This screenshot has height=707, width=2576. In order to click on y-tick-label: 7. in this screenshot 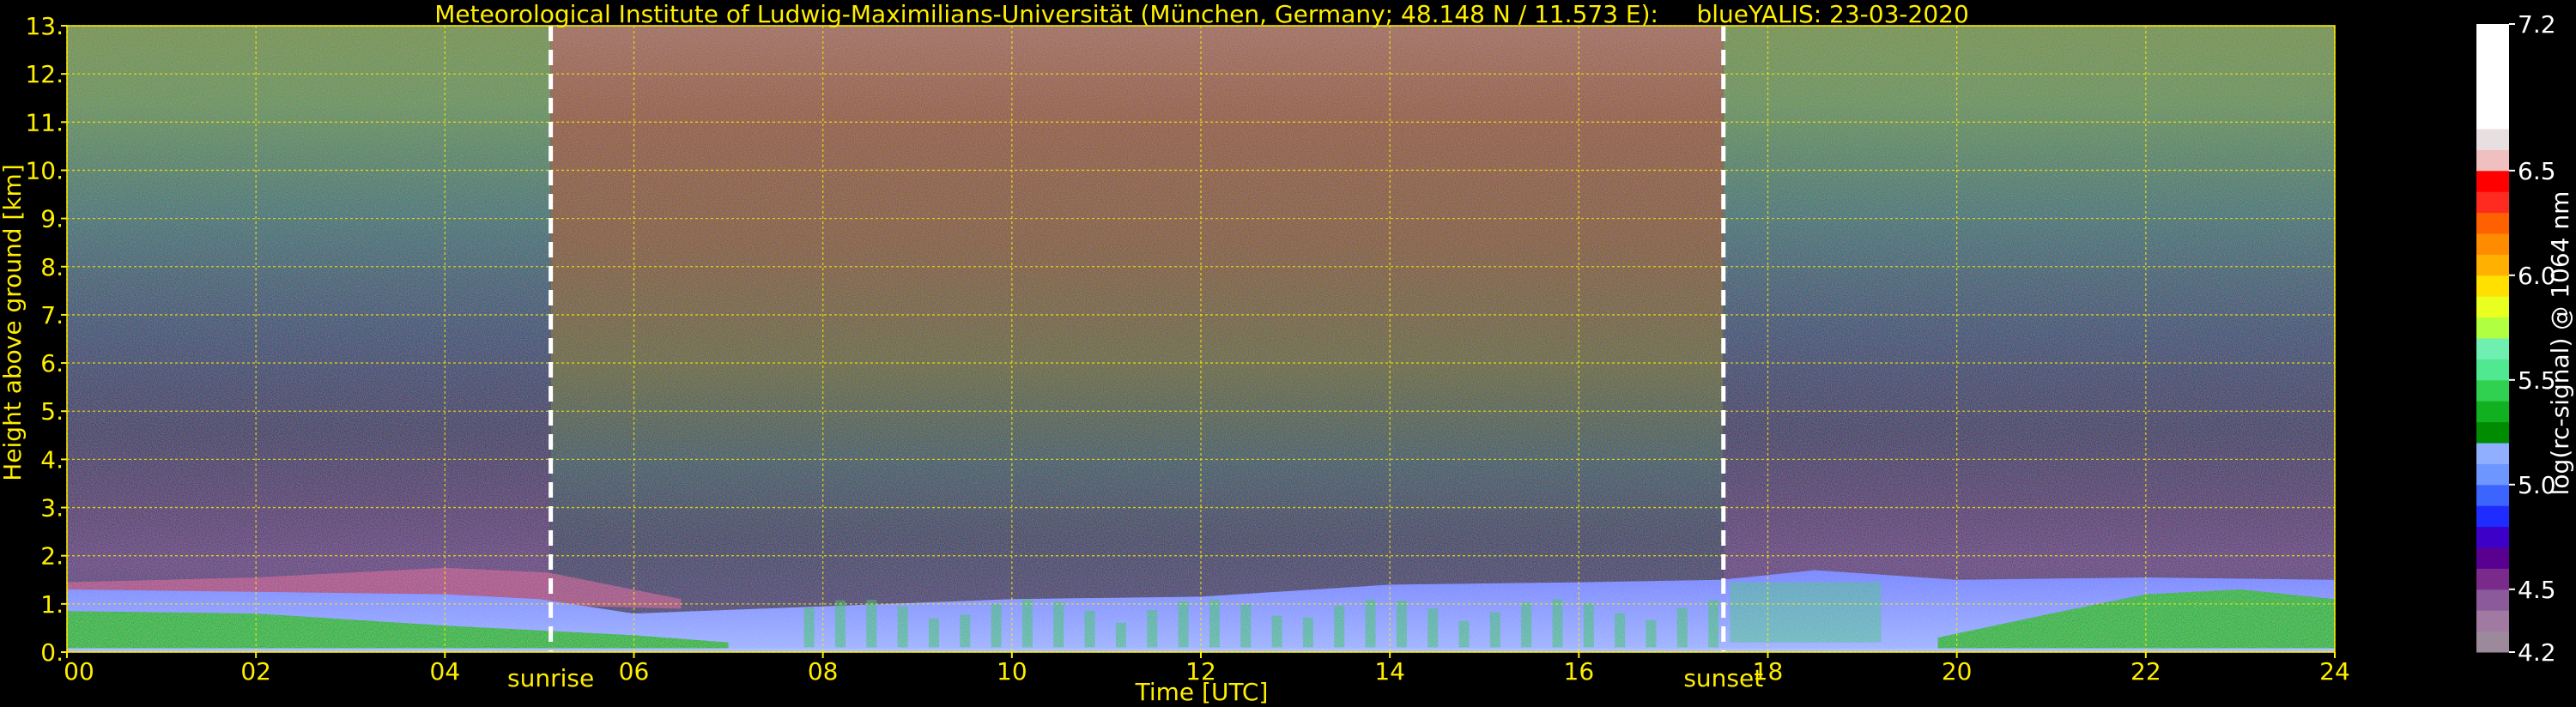, I will do `click(52, 315)`.